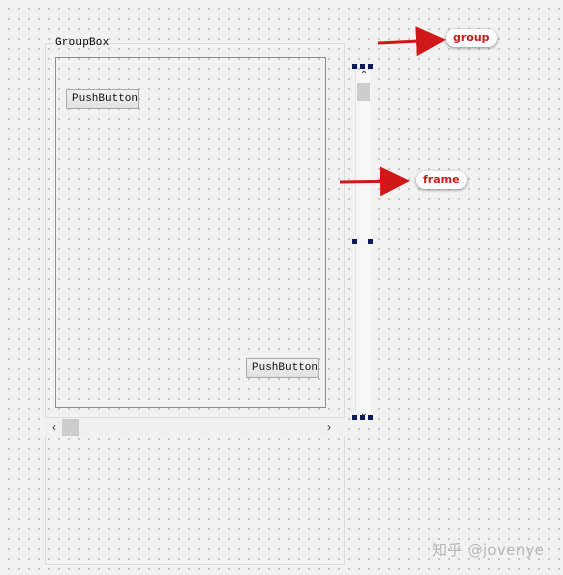  Describe the element at coordinates (70, 427) in the screenshot. I see `horizontal-scrollbar-thumb` at that location.